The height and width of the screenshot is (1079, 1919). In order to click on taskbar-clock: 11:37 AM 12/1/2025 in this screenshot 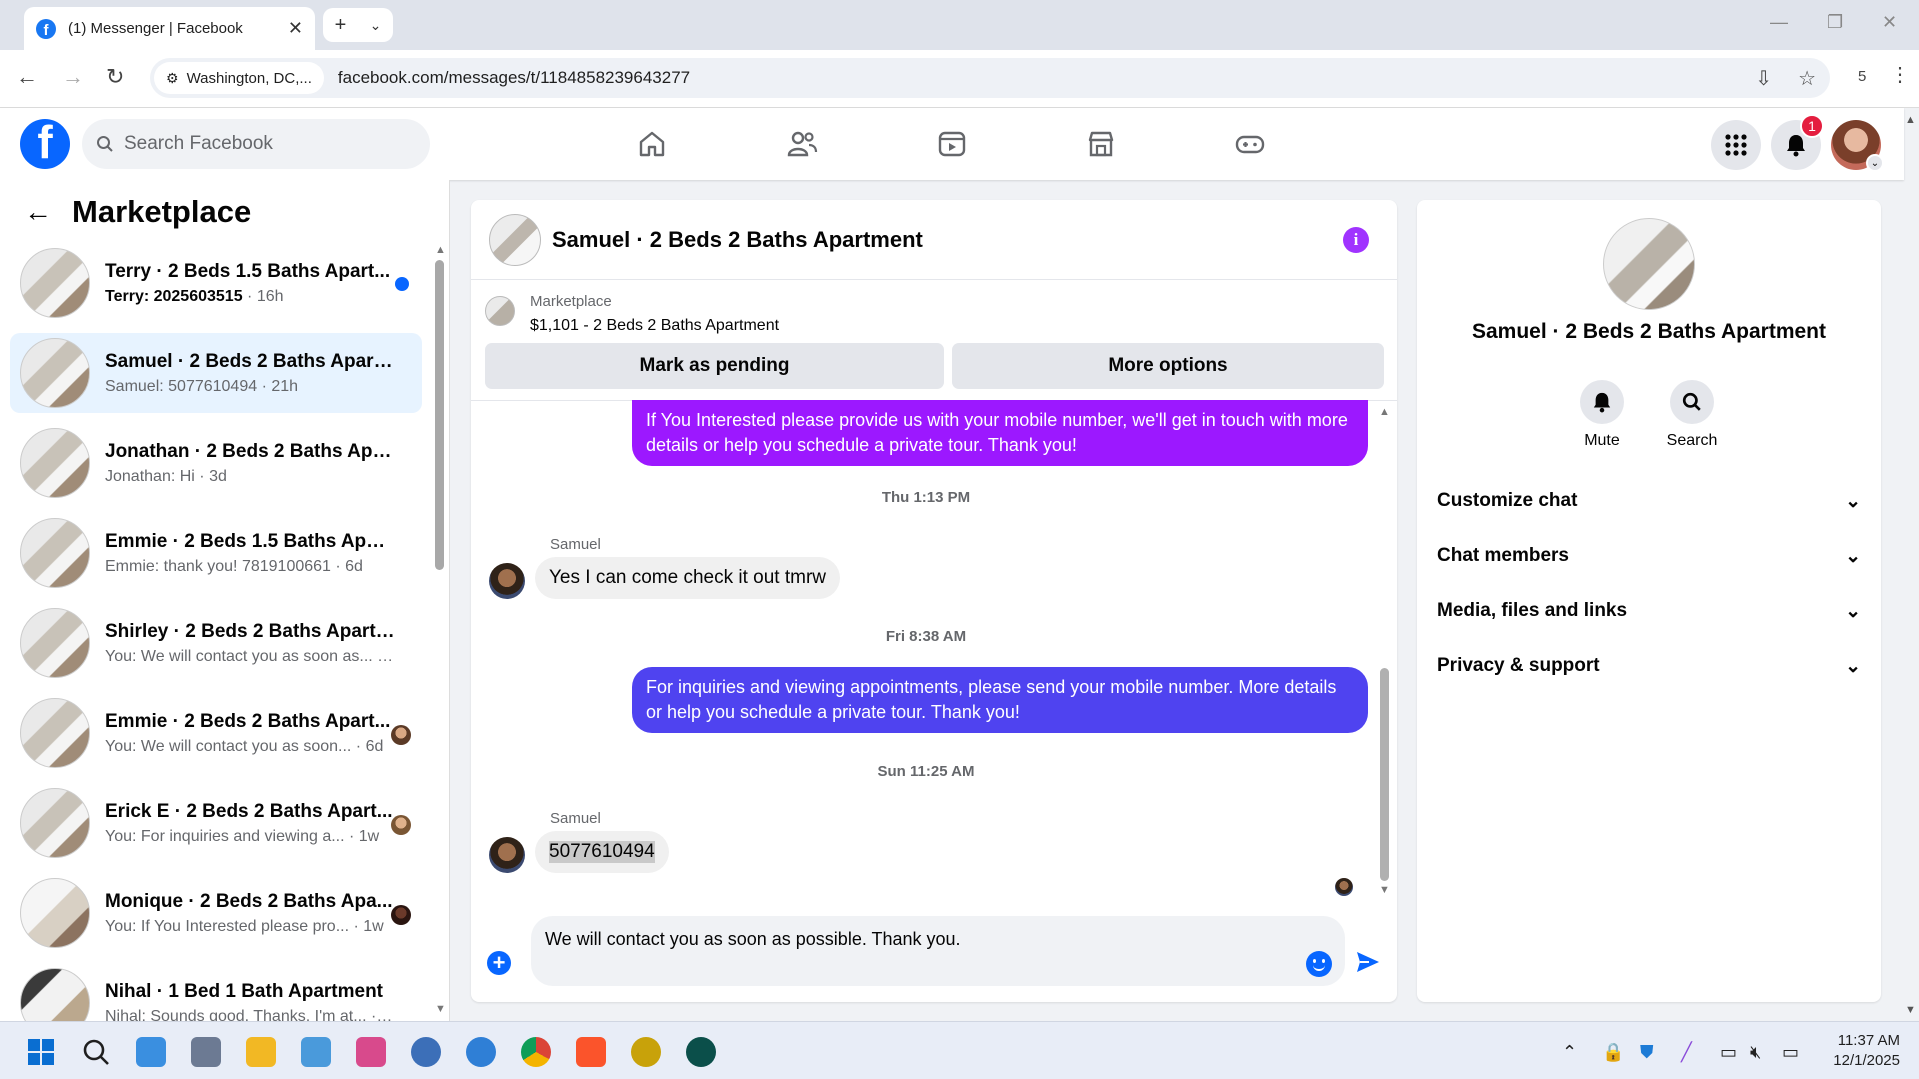, I will do `click(1860, 1051)`.